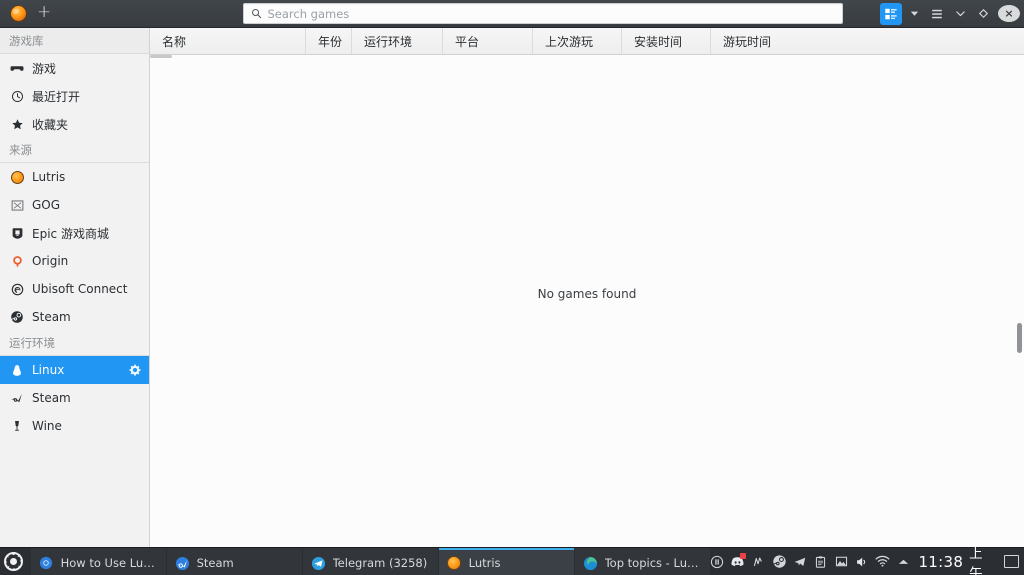 This screenshot has width=1024, height=575. I want to click on empty-state-message: No games found, so click(587, 294).